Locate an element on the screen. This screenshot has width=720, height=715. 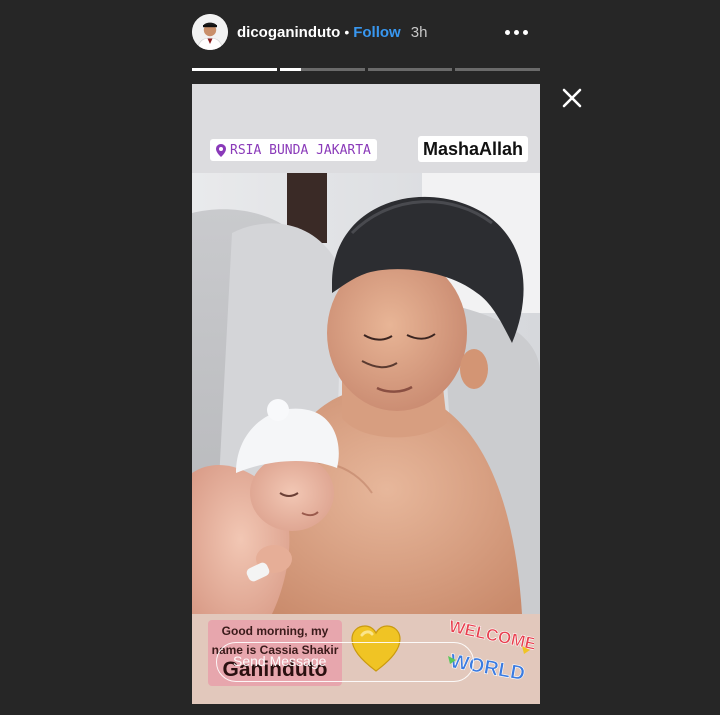
story-progress-bar is located at coordinates (366, 69).